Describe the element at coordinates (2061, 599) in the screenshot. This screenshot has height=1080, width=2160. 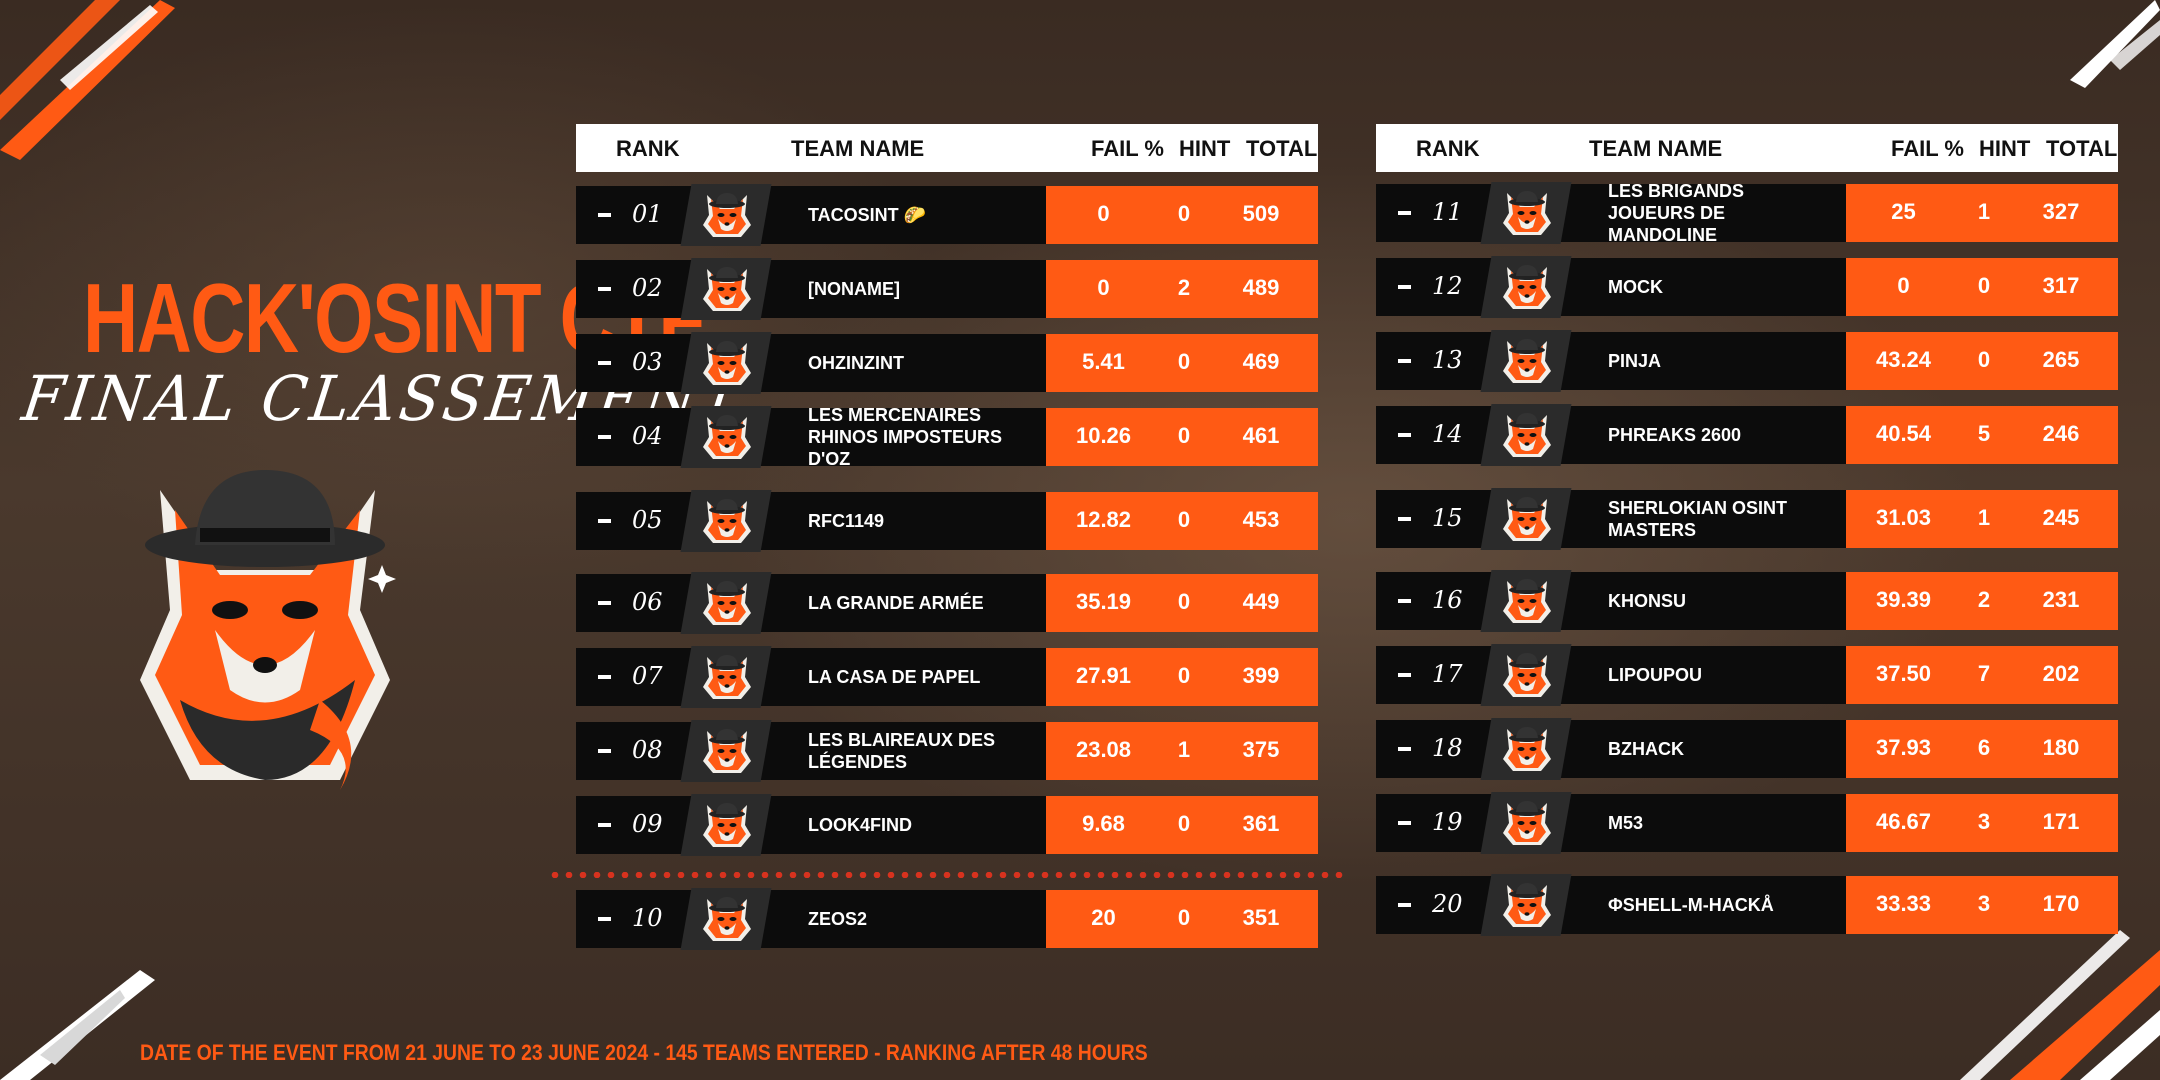
I see `total-score: 231` at that location.